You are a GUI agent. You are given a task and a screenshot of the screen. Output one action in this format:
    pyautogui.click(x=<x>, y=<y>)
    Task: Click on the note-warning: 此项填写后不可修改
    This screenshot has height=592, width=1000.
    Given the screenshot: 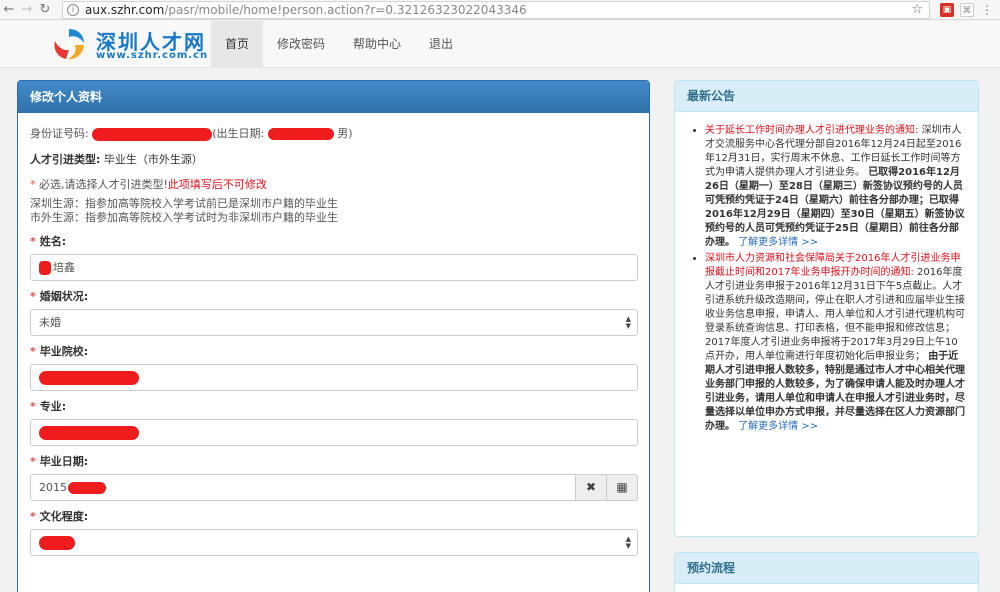 What is the action you would take?
    pyautogui.click(x=217, y=184)
    